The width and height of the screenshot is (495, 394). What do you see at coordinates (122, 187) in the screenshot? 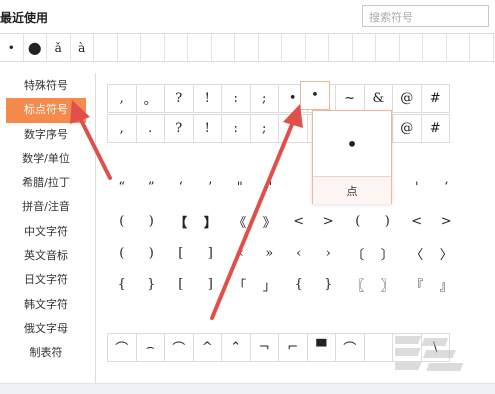
I see `symbol-cell: “` at bounding box center [122, 187].